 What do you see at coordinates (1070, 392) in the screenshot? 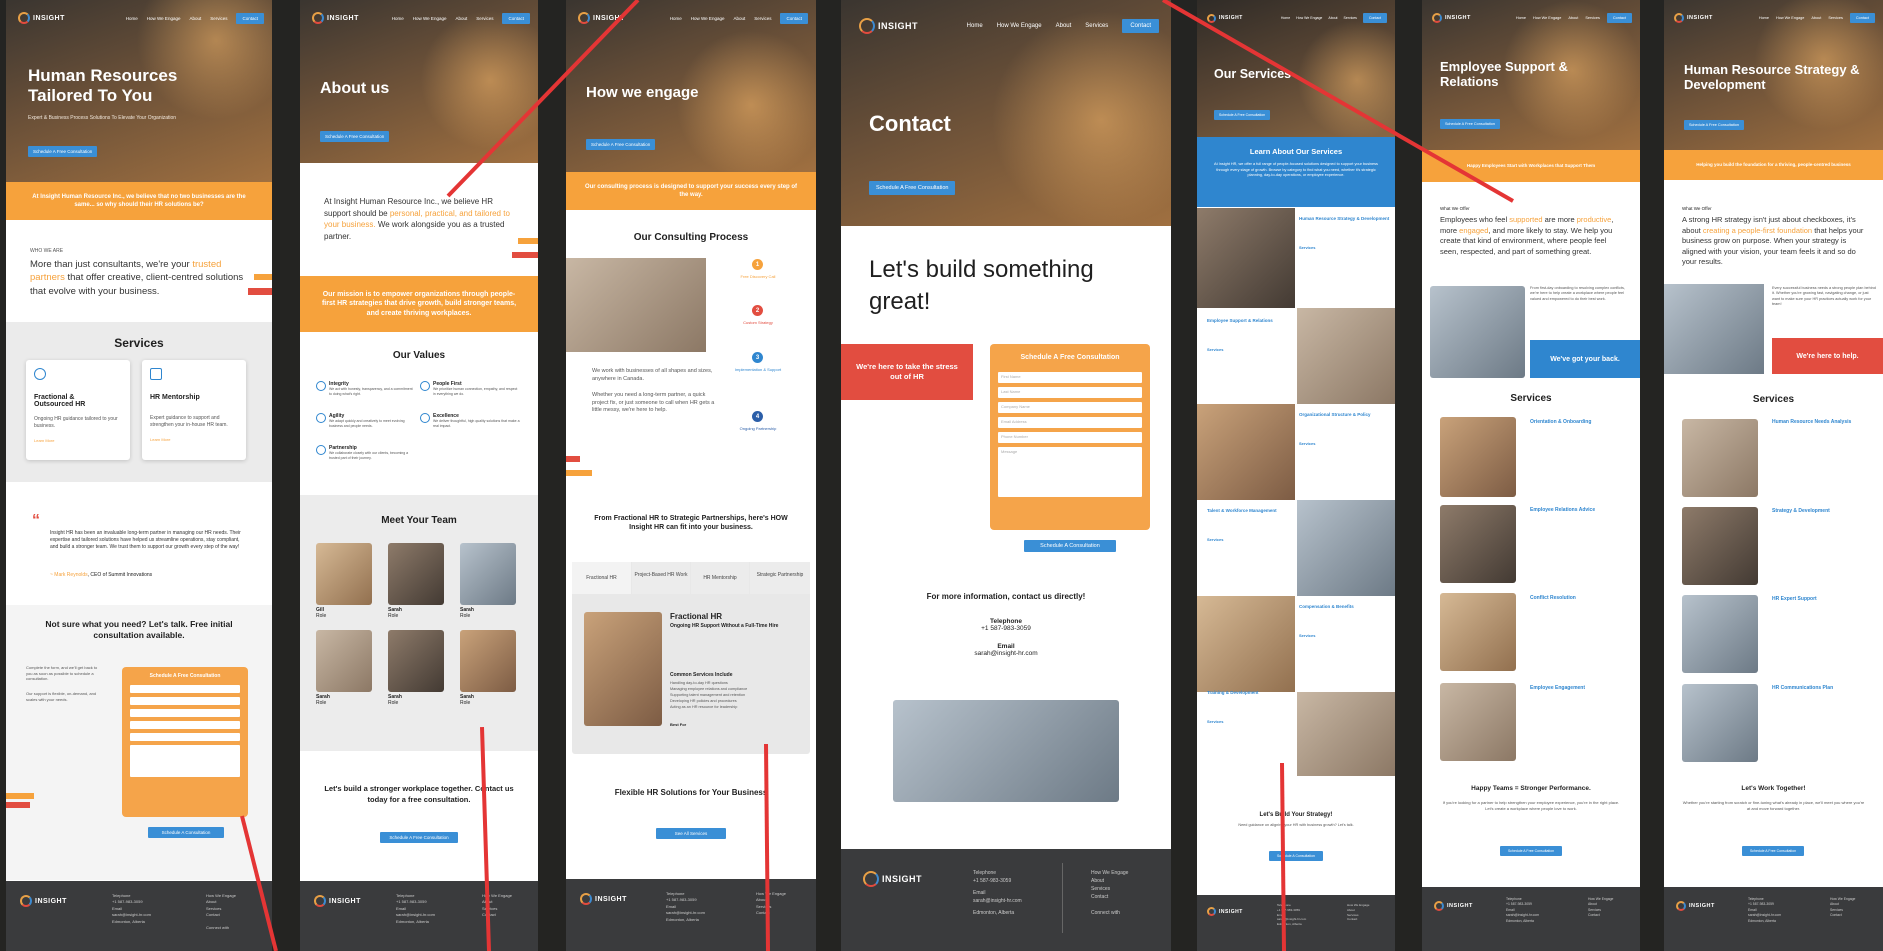
I see `last-name-field: Last Name` at bounding box center [1070, 392].